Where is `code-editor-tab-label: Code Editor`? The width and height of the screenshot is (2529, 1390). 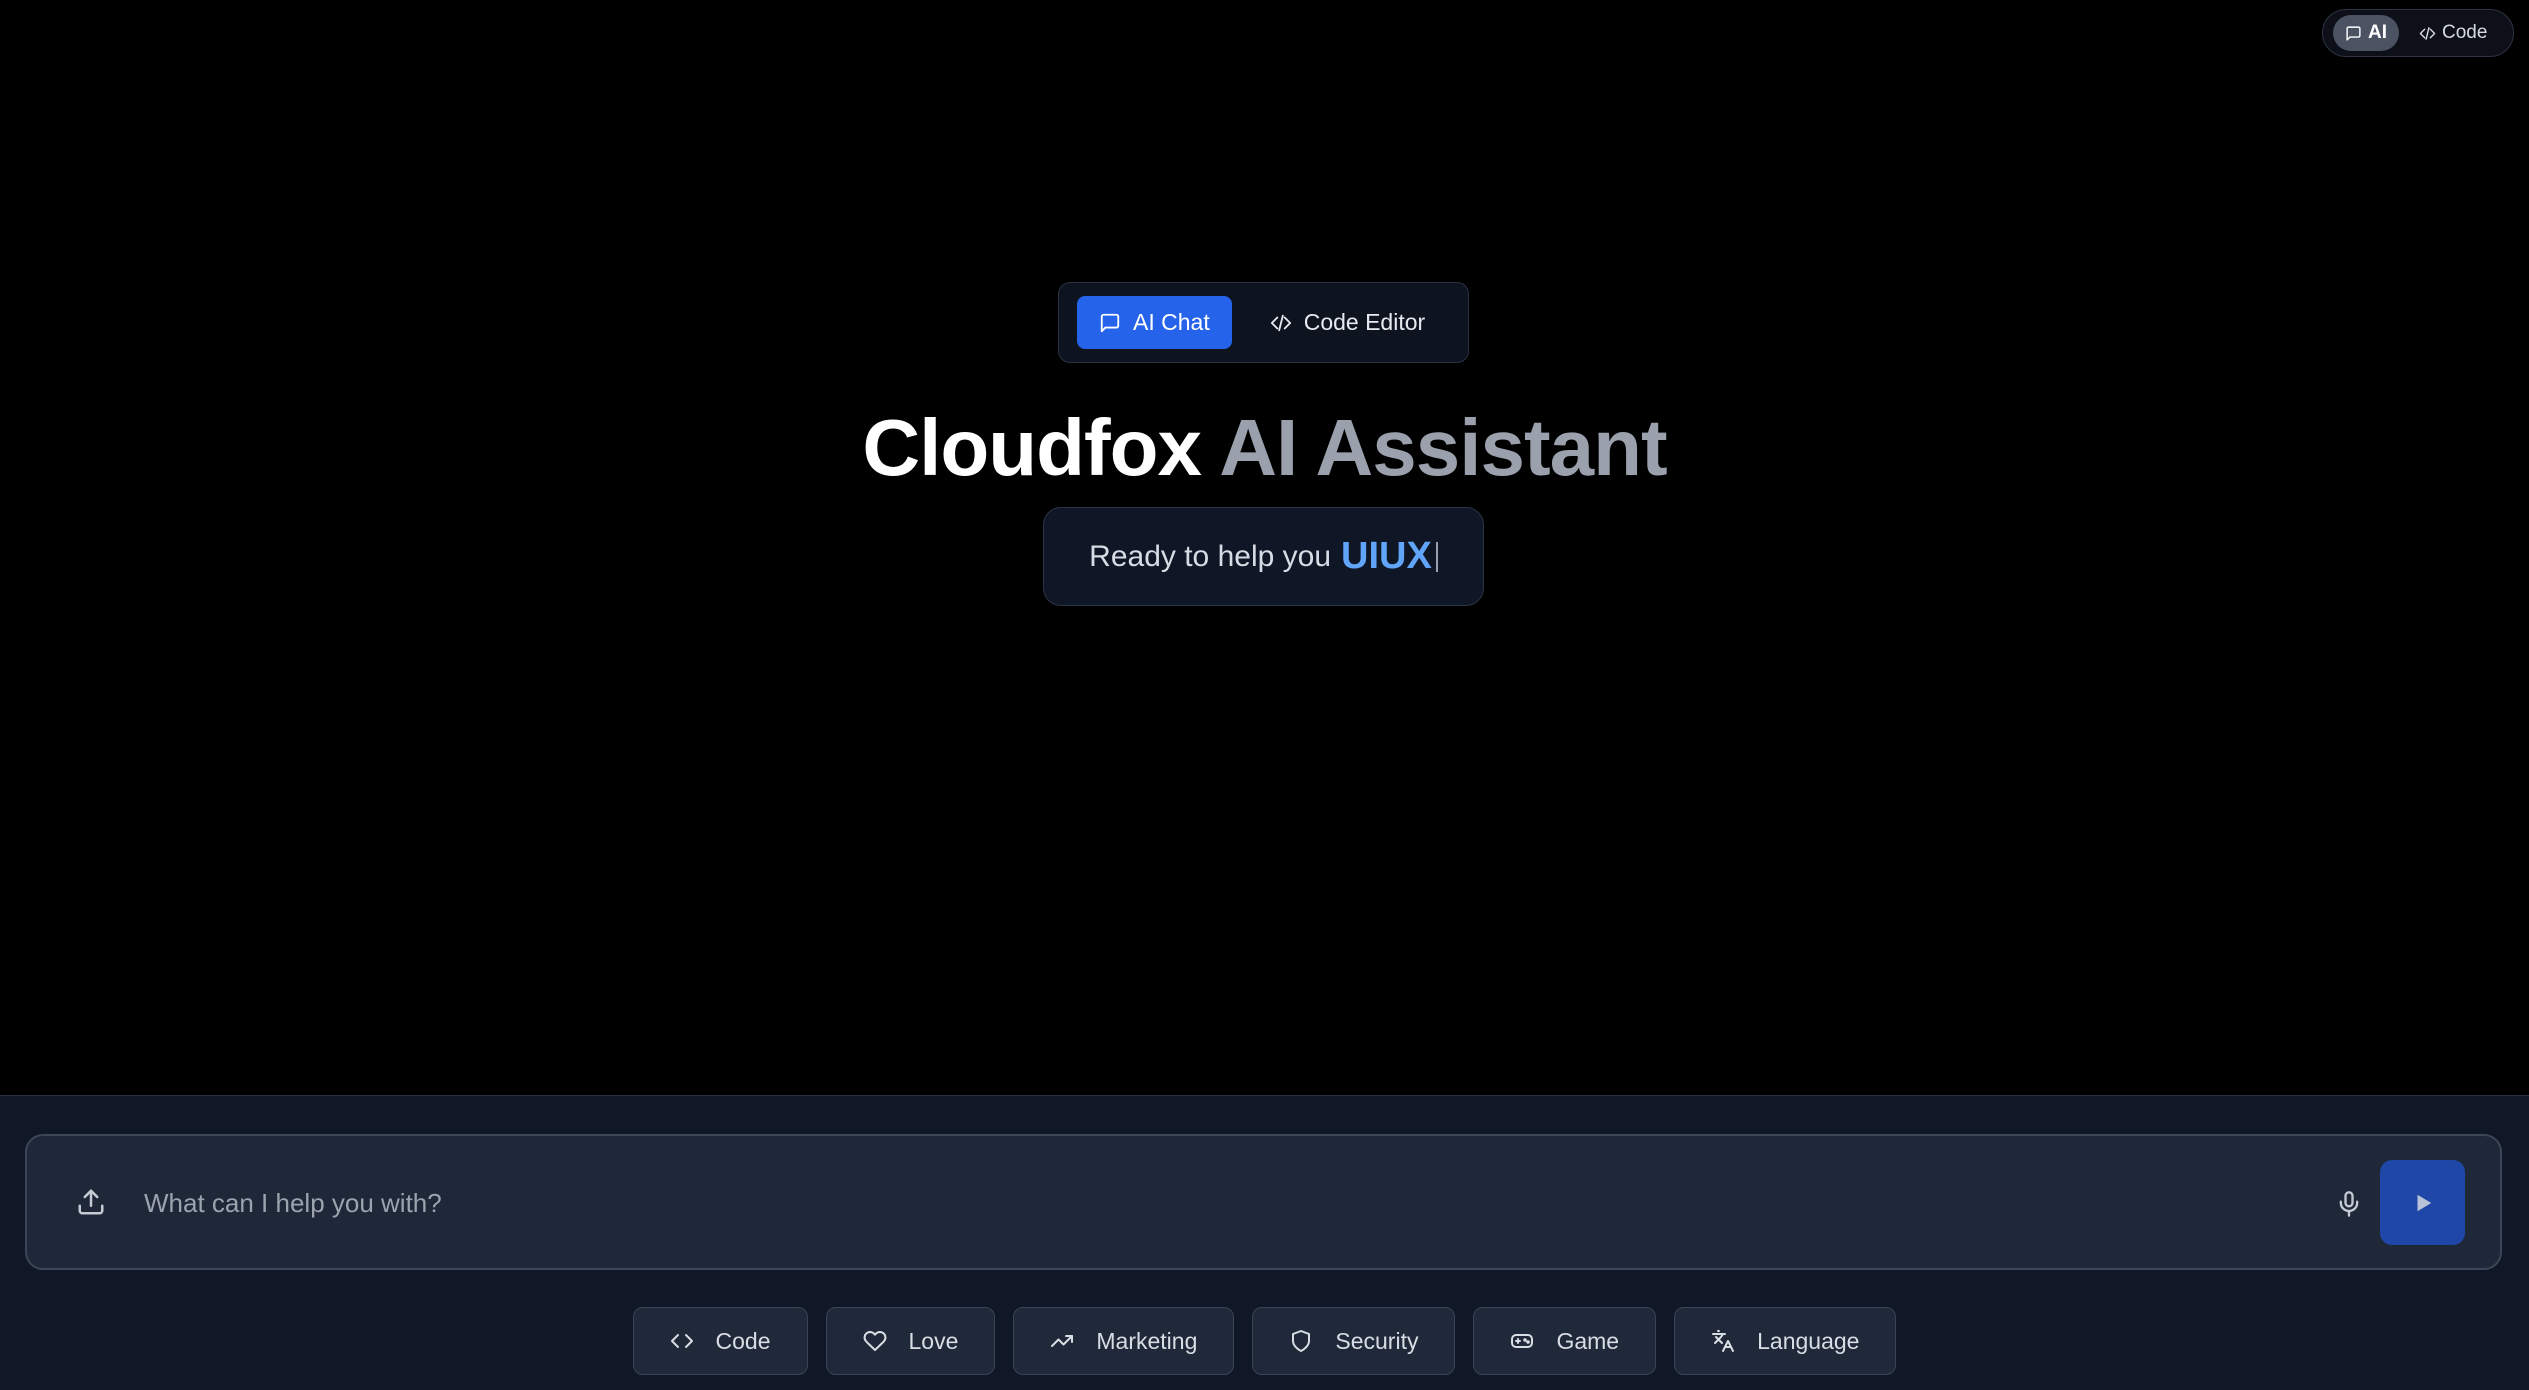 code-editor-tab-label: Code Editor is located at coordinates (1364, 322).